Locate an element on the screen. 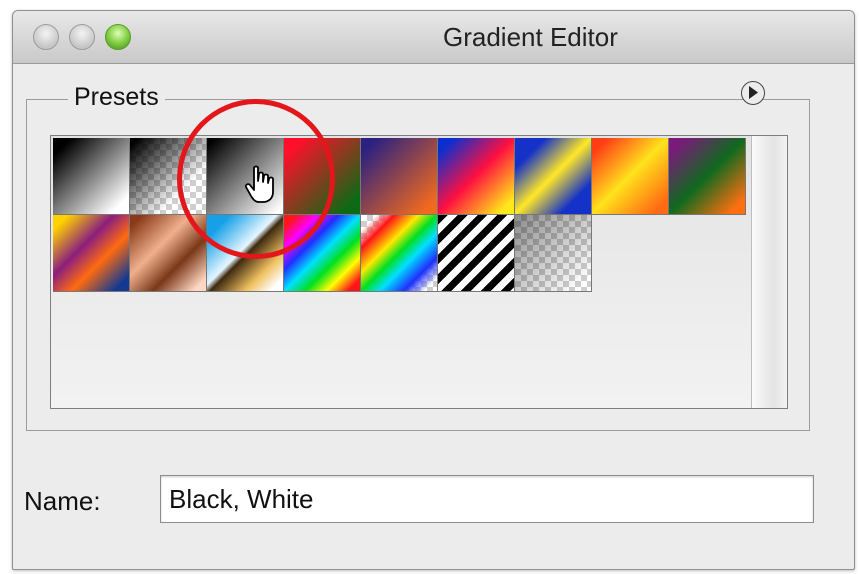  close-button is located at coordinates (46, 37).